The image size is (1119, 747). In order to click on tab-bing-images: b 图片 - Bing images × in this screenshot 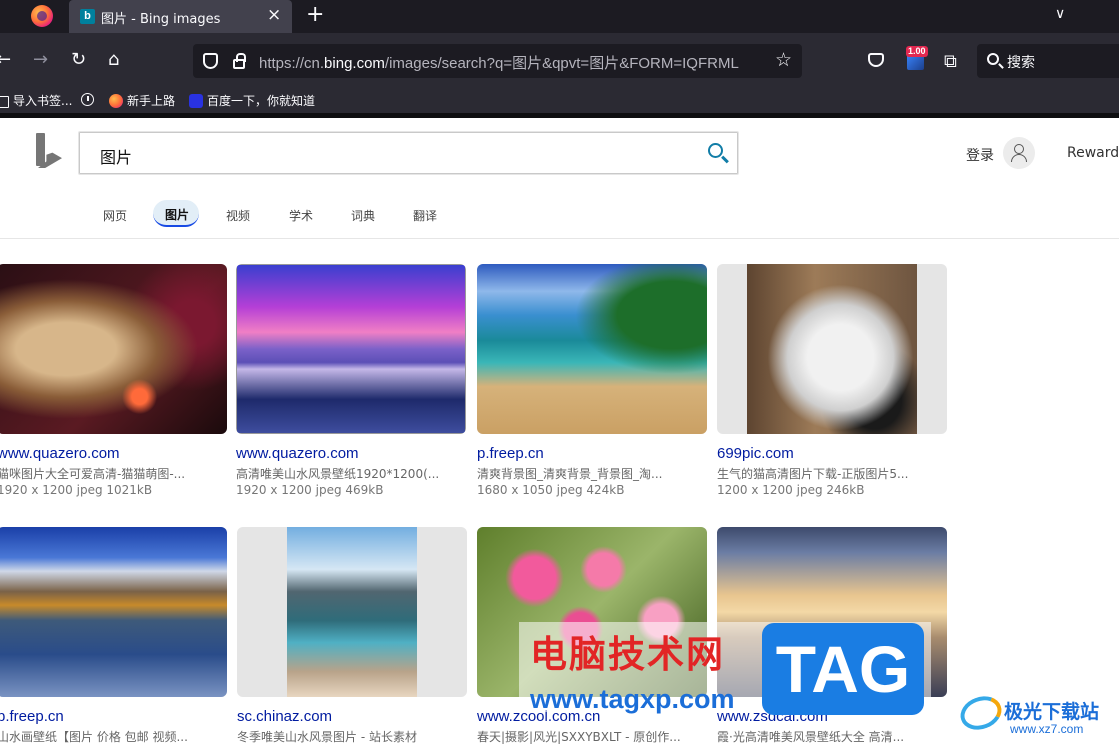, I will do `click(180, 16)`.